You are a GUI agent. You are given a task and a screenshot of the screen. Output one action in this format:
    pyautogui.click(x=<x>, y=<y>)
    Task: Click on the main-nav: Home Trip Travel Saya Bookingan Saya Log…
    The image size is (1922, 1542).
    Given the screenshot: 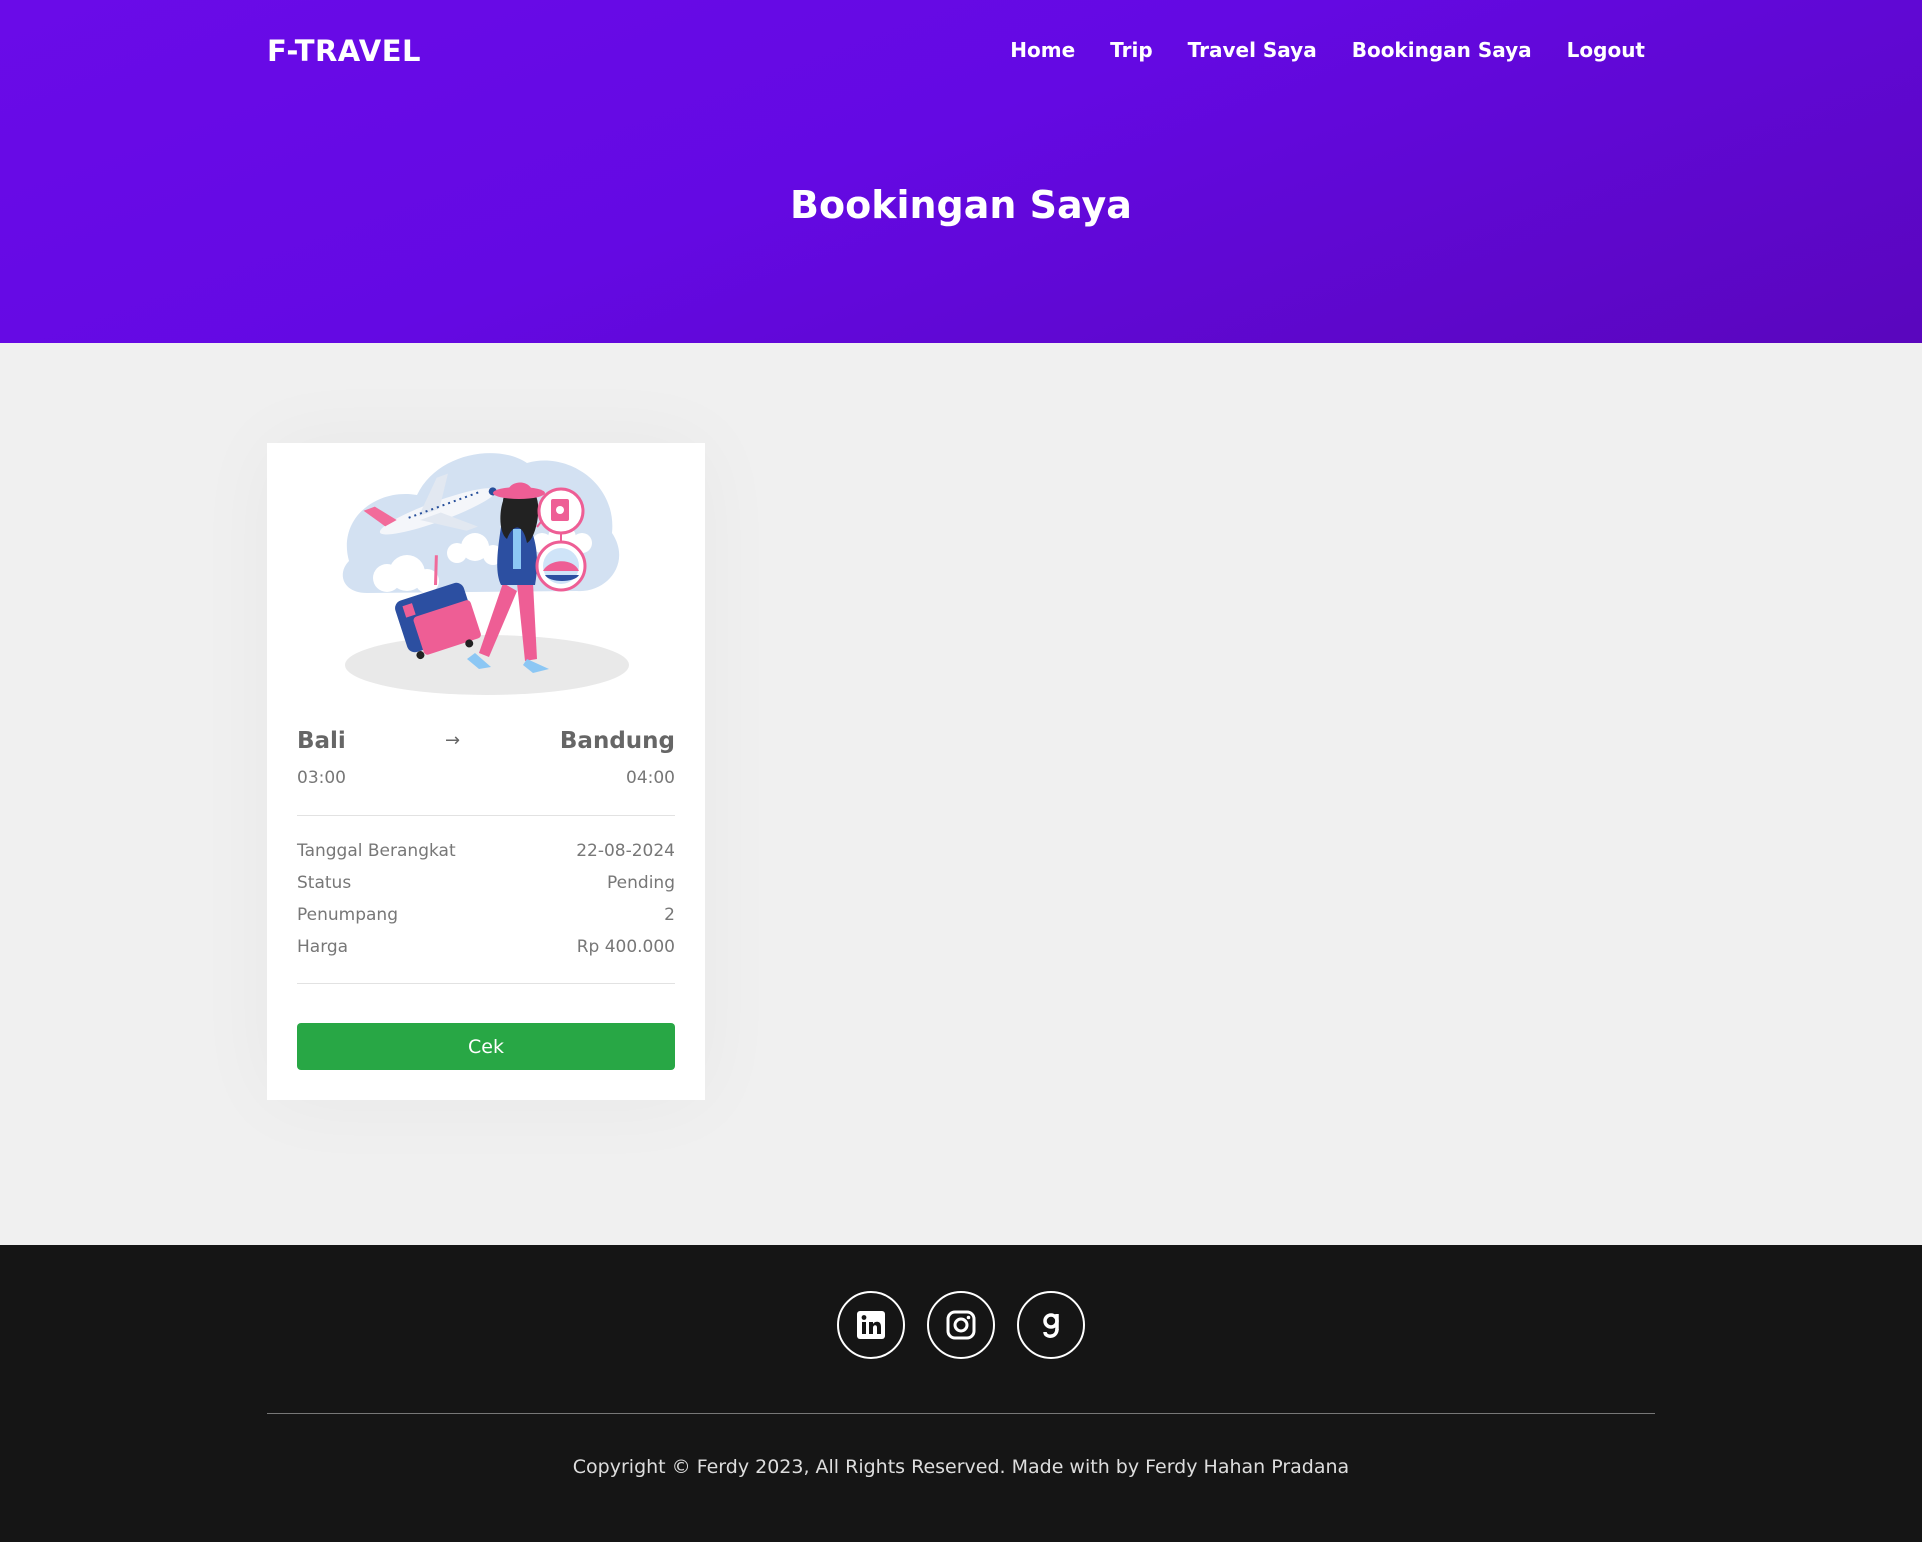 What is the action you would take?
    pyautogui.click(x=1327, y=50)
    